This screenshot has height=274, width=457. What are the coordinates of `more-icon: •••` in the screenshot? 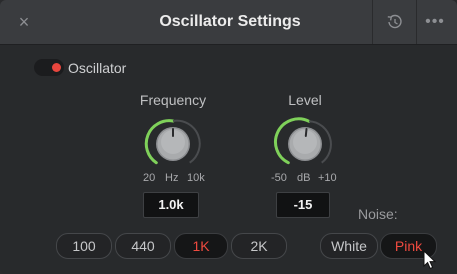 It's located at (435, 21).